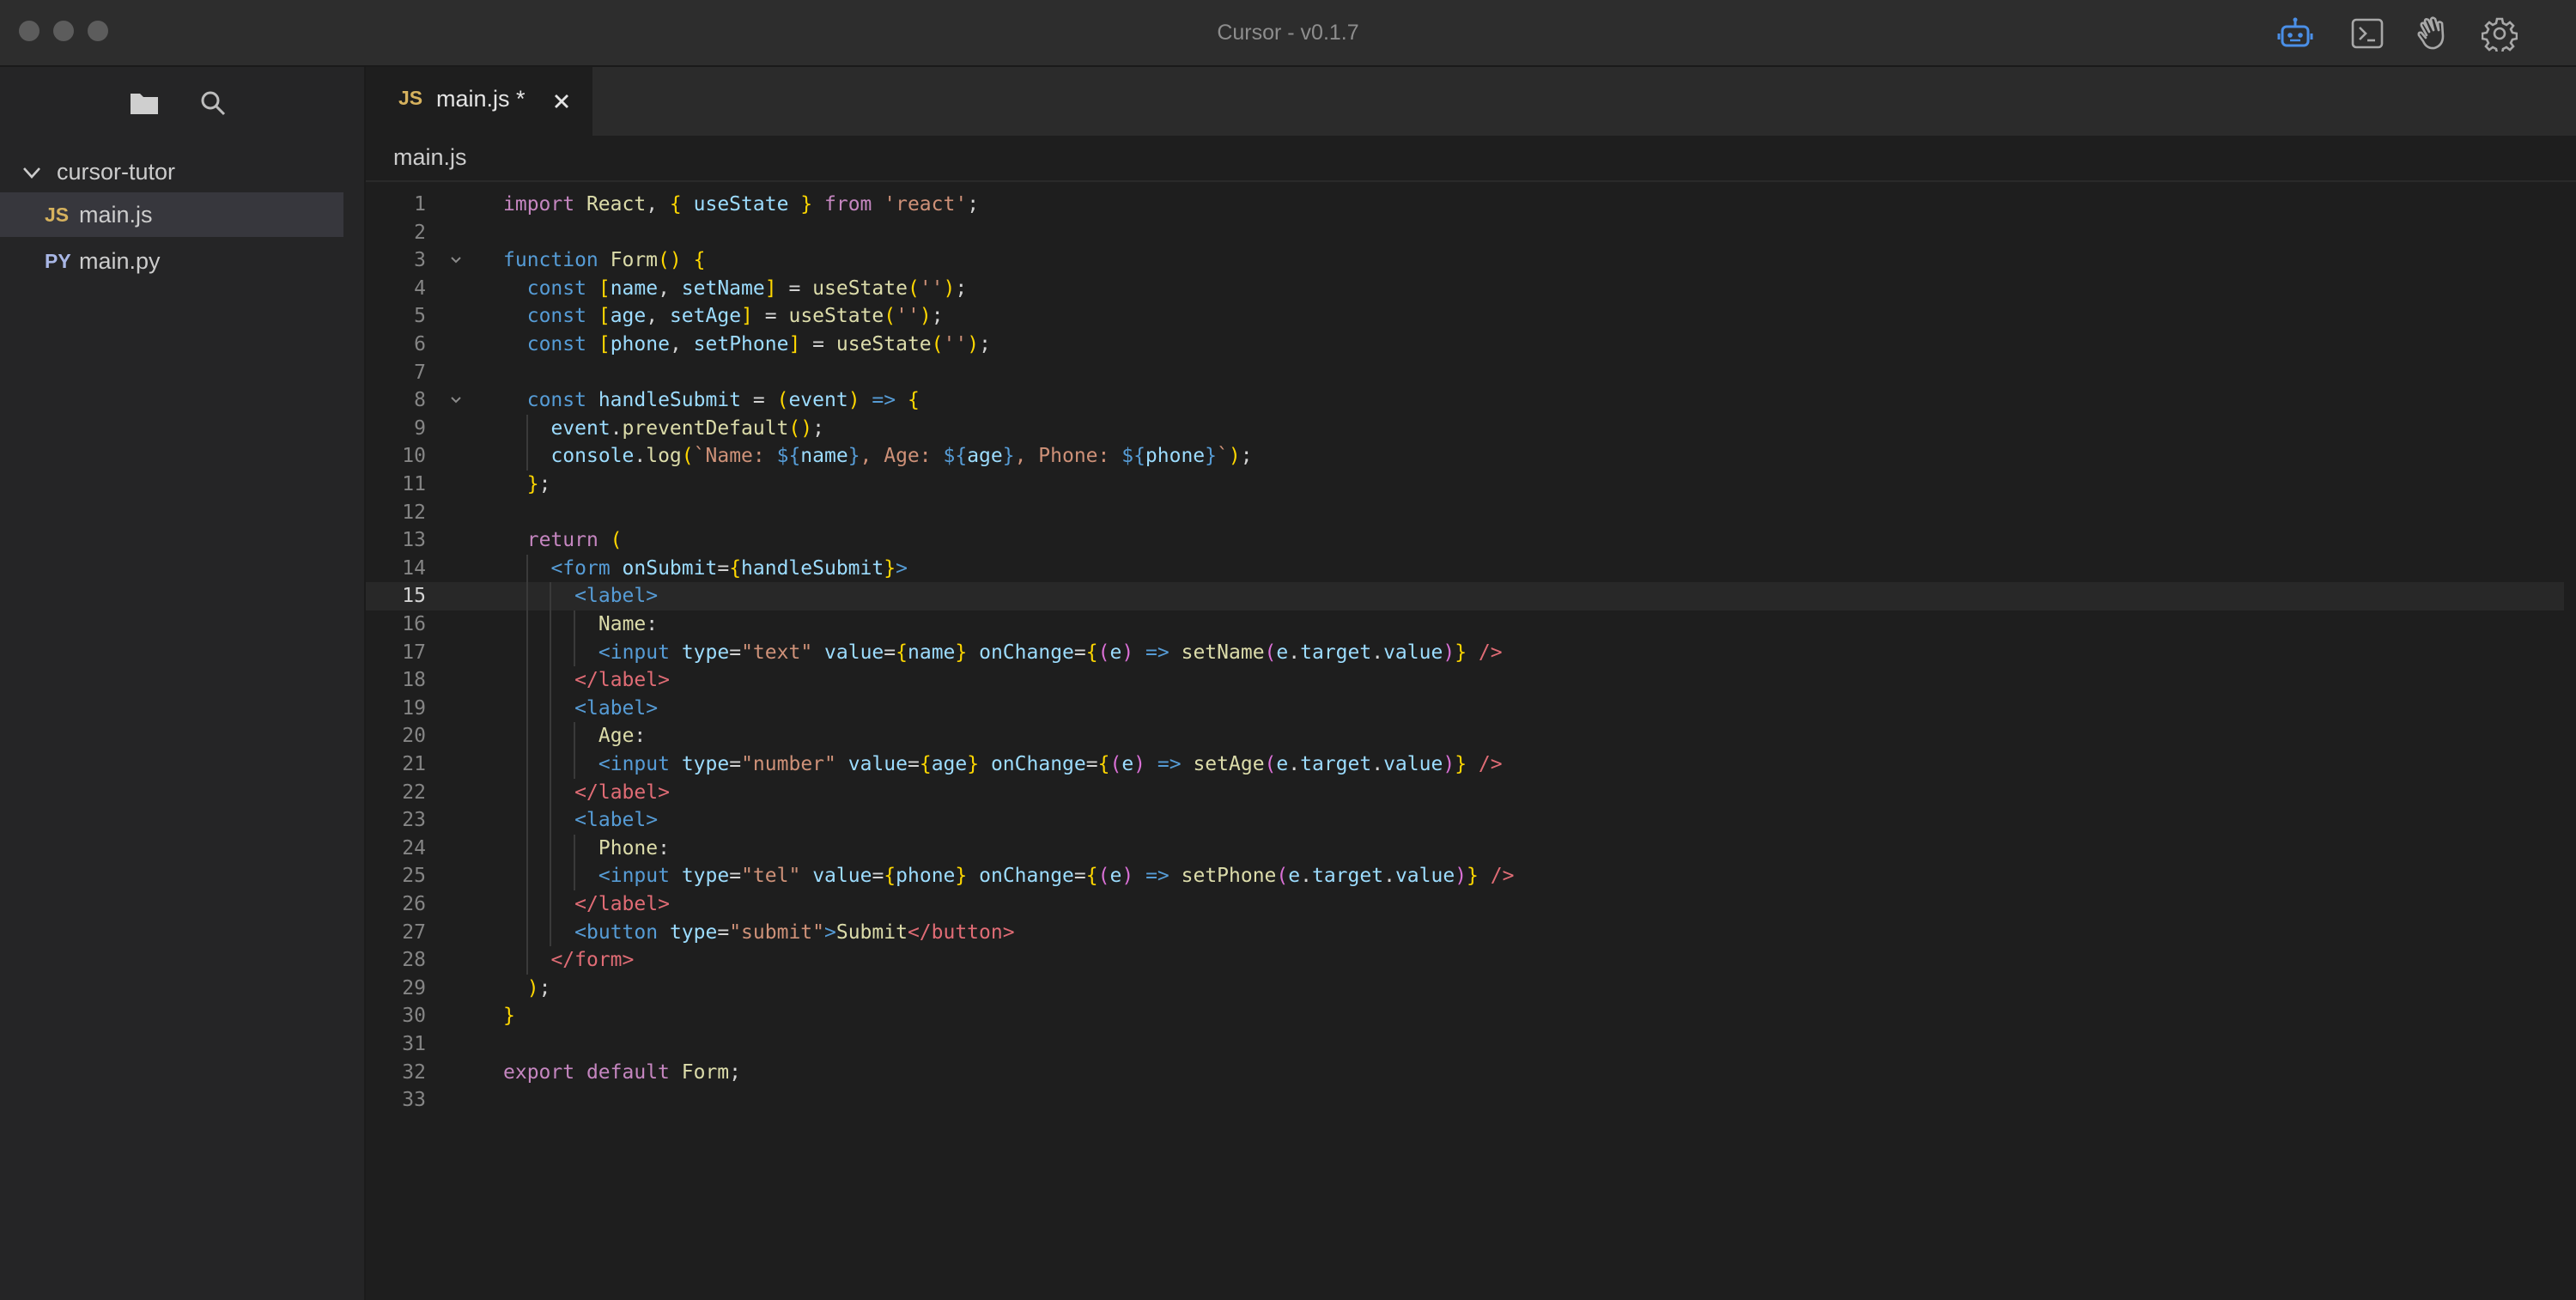  Describe the element at coordinates (1465, 821) in the screenshot. I see `code-line-23: 23 <label>` at that location.